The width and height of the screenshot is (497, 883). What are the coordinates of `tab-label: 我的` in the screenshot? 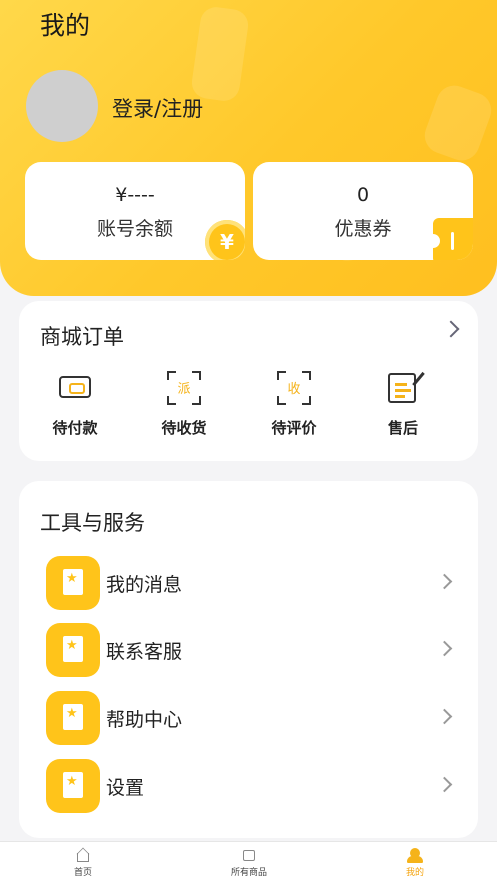 It's located at (414, 873).